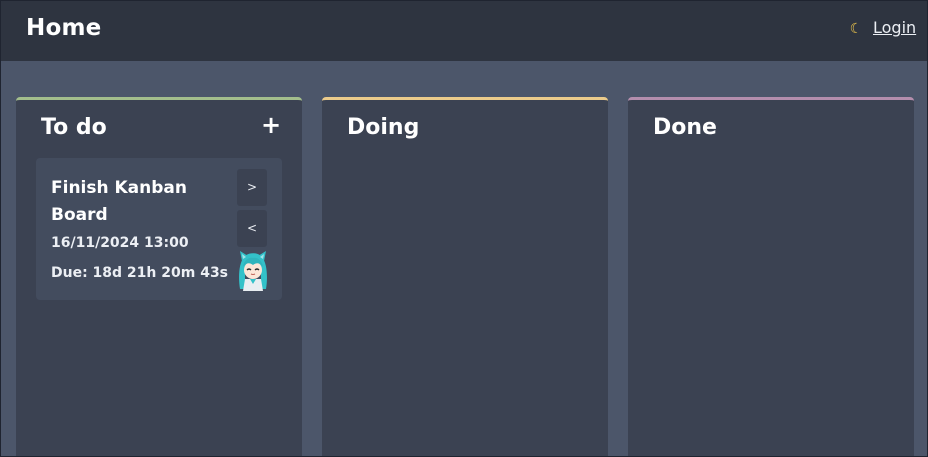 The height and width of the screenshot is (457, 928). Describe the element at coordinates (685, 127) in the screenshot. I see `column-title-done: Done` at that location.